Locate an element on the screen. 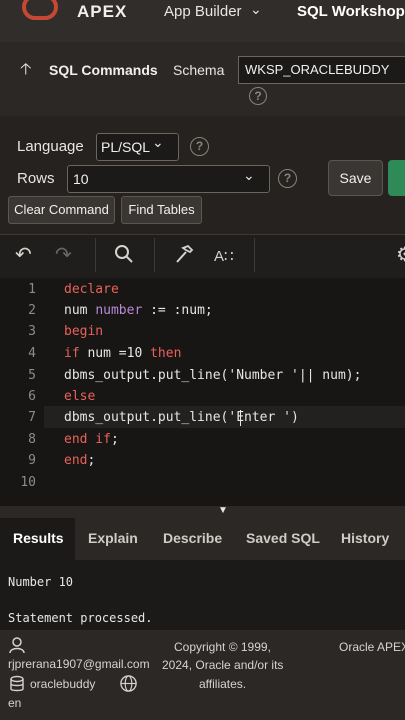 The height and width of the screenshot is (720, 405). app-builder-menu: App Builder is located at coordinates (203, 11).